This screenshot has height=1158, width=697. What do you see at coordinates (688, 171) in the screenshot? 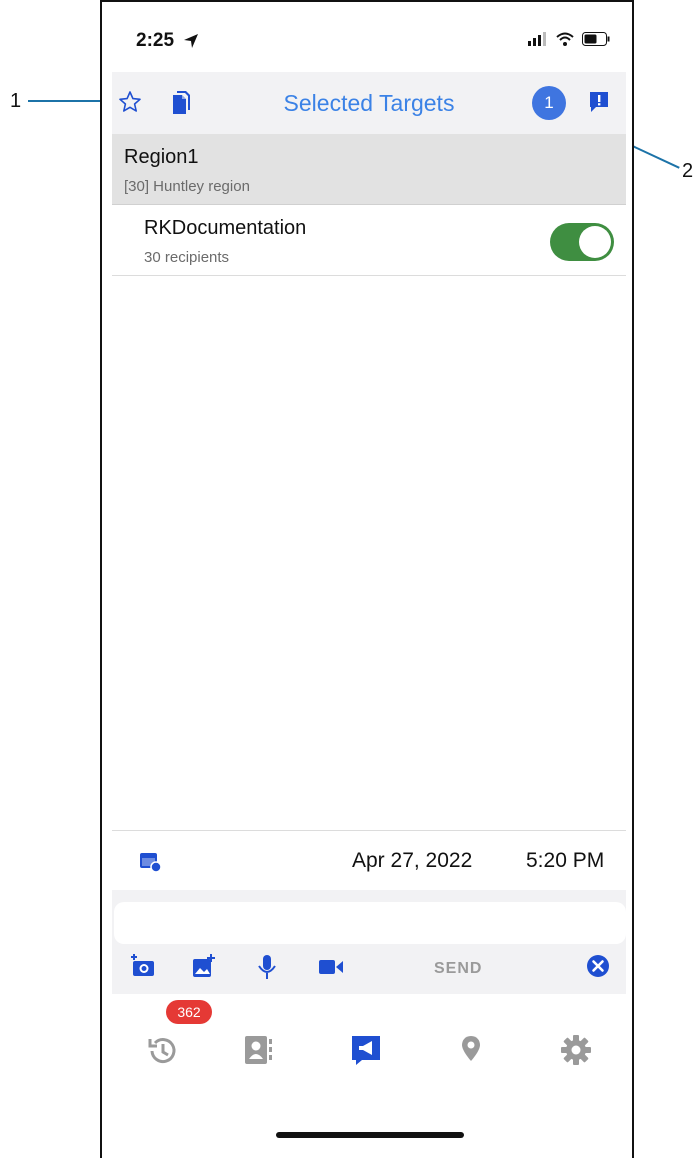
I see `callout-number-2: 2` at bounding box center [688, 171].